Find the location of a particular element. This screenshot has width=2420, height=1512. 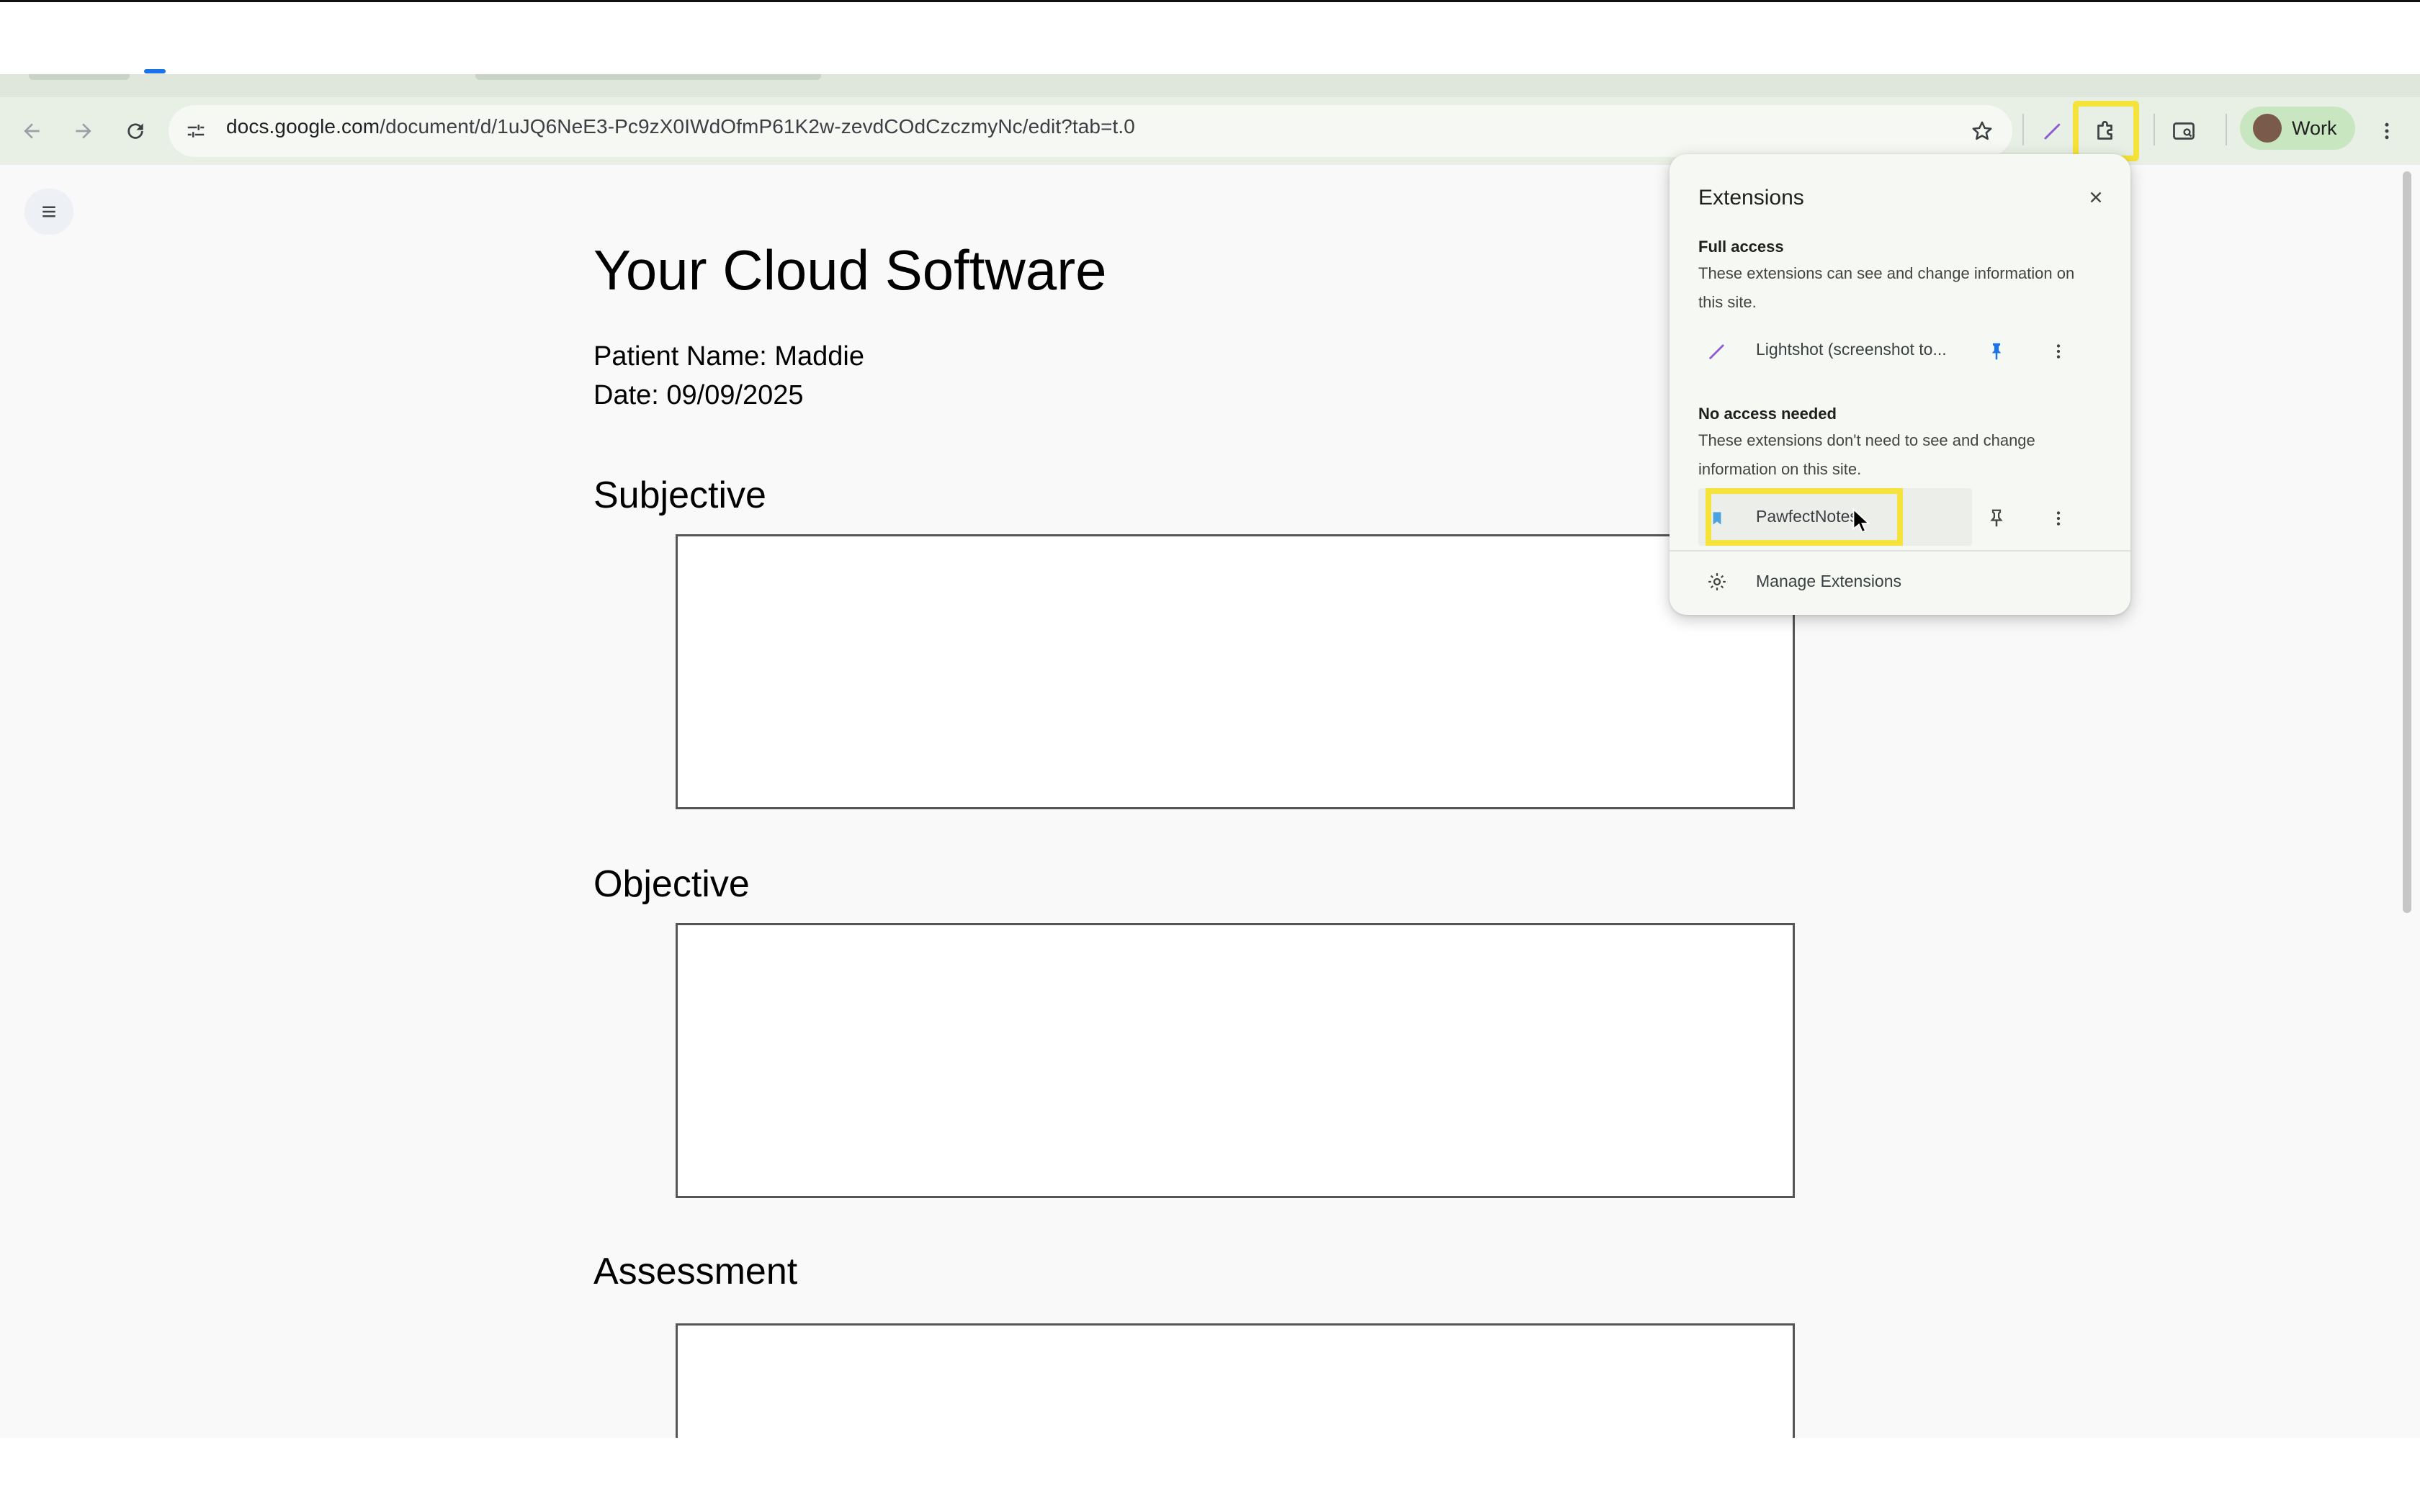

tab-ghost-left is located at coordinates (79, 77).